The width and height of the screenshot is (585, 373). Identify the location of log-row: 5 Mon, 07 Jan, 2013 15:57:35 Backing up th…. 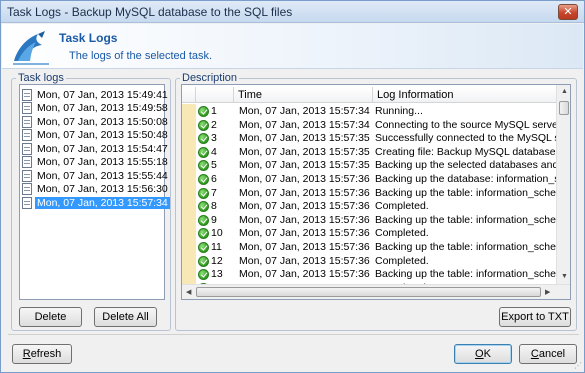
(369, 166).